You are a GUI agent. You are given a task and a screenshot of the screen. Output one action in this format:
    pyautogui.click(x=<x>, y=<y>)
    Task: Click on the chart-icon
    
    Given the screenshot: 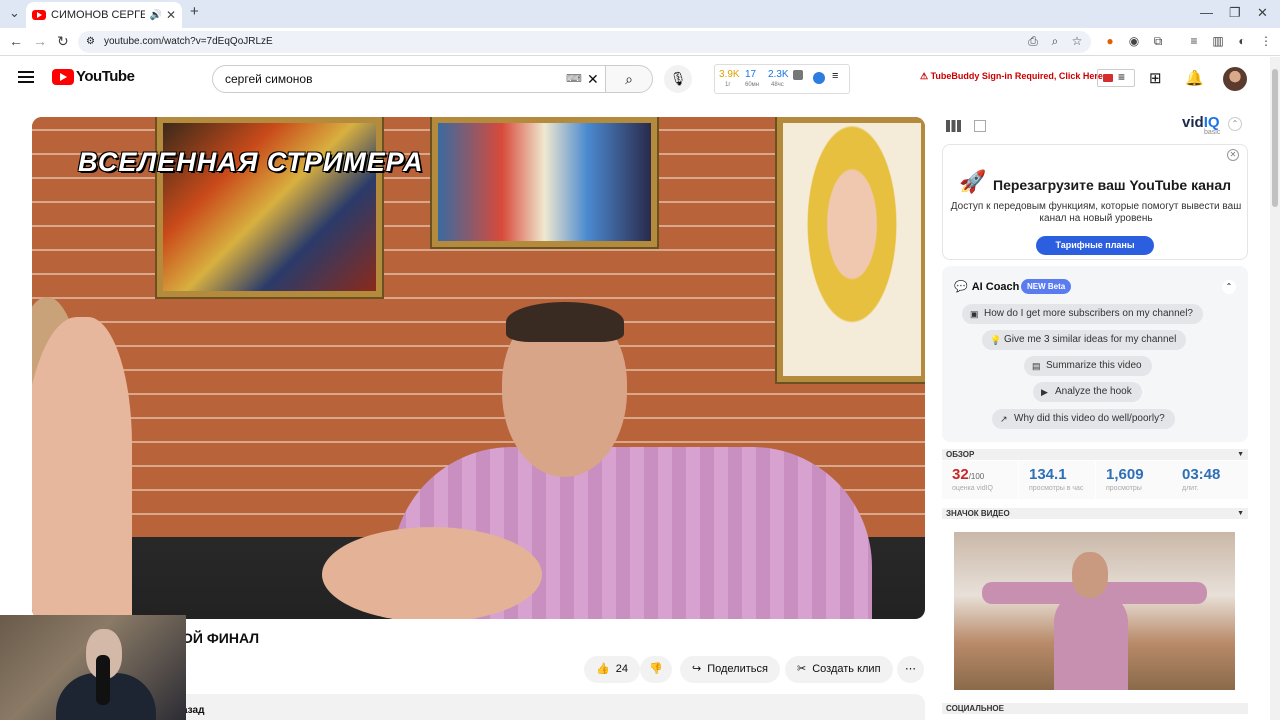 What is the action you would take?
    pyautogui.click(x=798, y=75)
    